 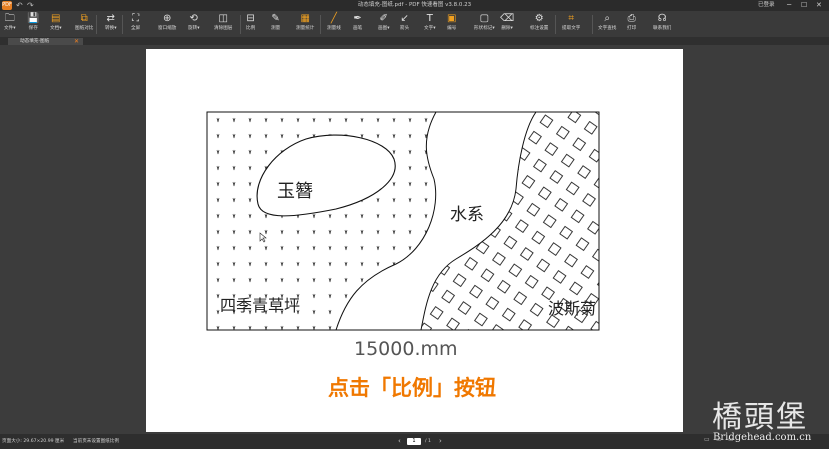 What do you see at coordinates (766, 5) in the screenshot?
I see `login-status: 已登录` at bounding box center [766, 5].